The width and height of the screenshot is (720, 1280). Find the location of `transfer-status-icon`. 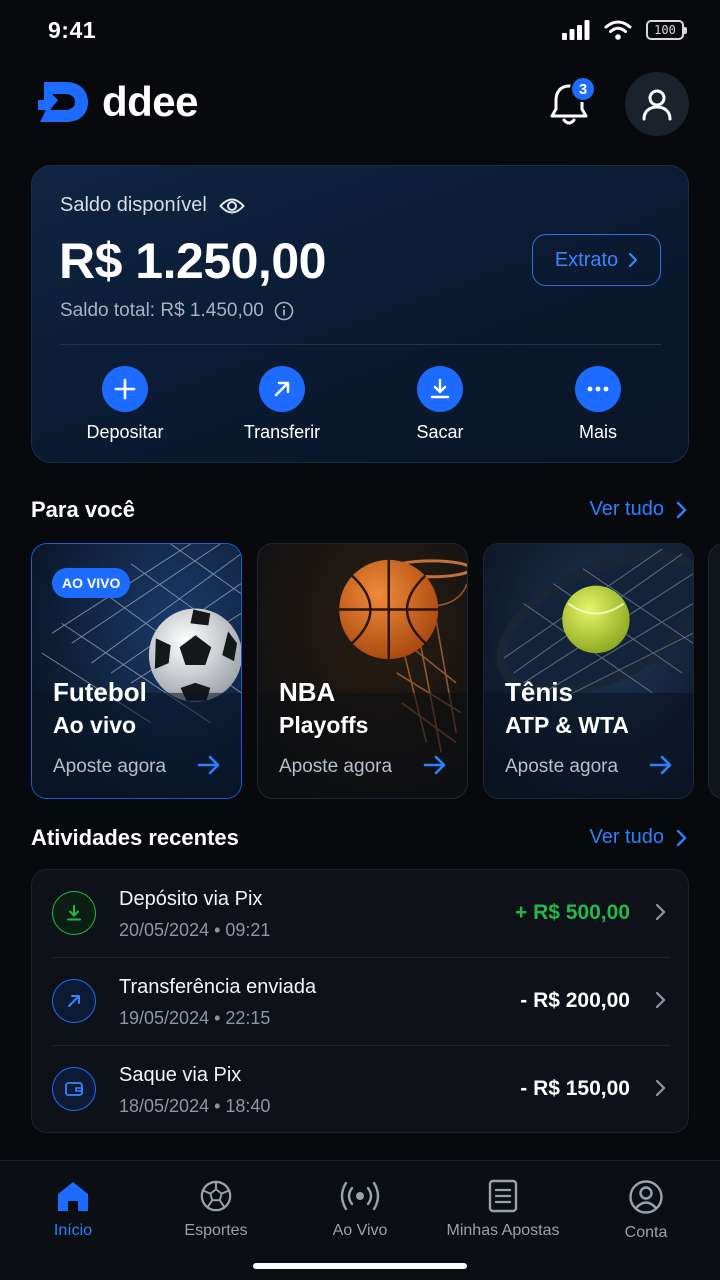

transfer-status-icon is located at coordinates (74, 1001).